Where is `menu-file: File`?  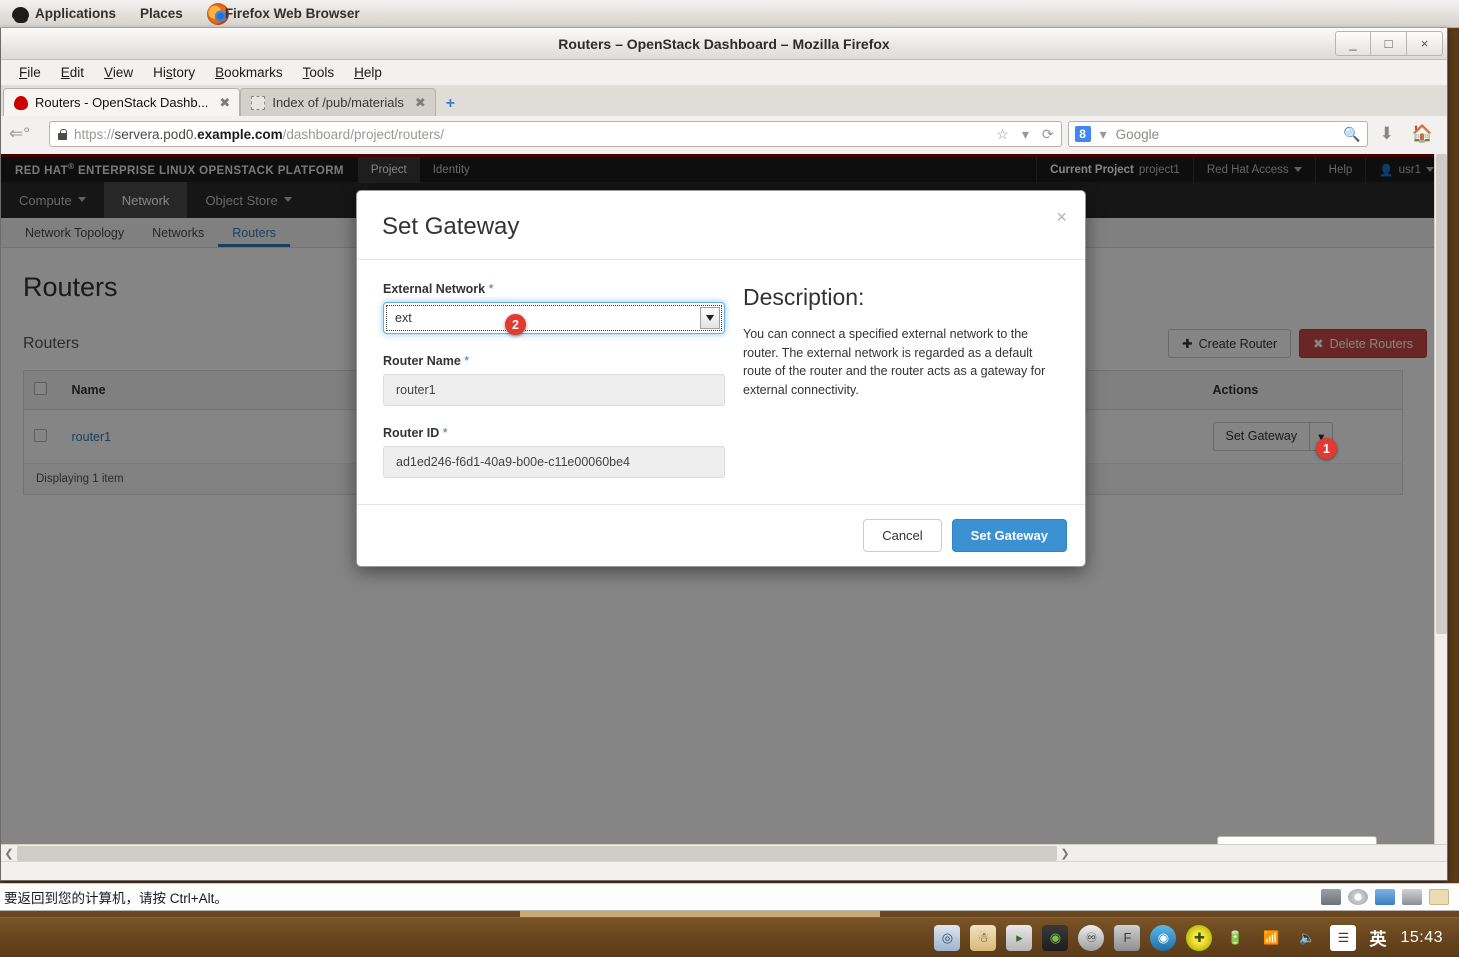
menu-file: File is located at coordinates (30, 72).